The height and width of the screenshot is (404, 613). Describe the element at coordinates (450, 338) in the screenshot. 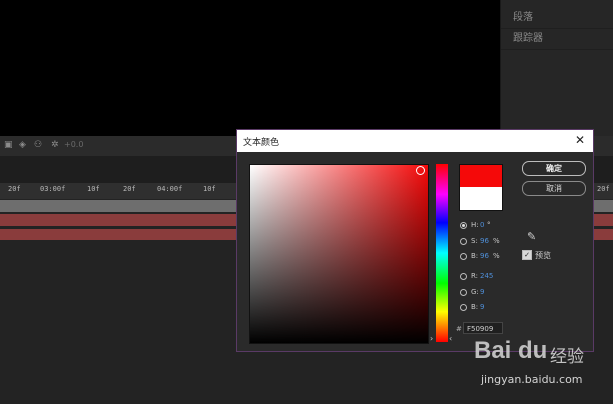

I see `hue-slider-right-arrow-icon: ‹` at that location.